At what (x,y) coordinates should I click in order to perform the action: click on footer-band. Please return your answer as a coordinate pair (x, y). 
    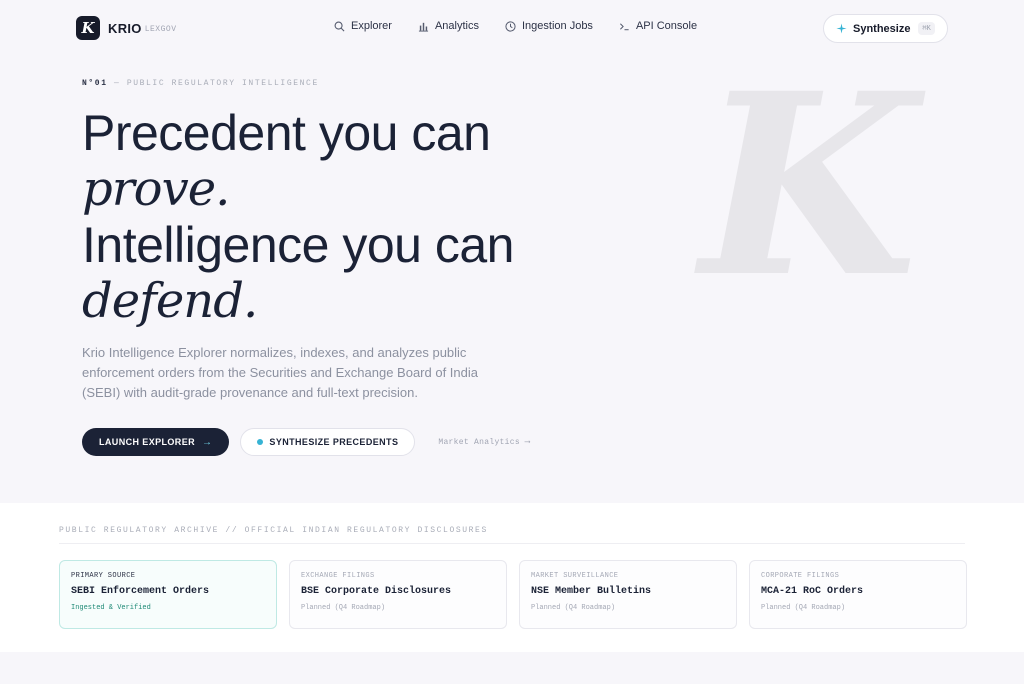
    Looking at the image, I should click on (512, 668).